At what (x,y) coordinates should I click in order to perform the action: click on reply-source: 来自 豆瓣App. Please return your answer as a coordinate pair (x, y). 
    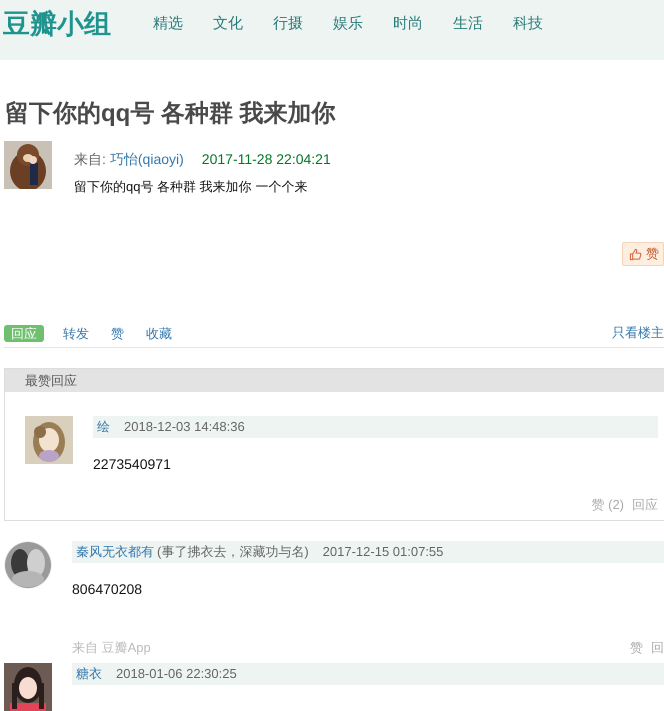
    Looking at the image, I should click on (111, 648).